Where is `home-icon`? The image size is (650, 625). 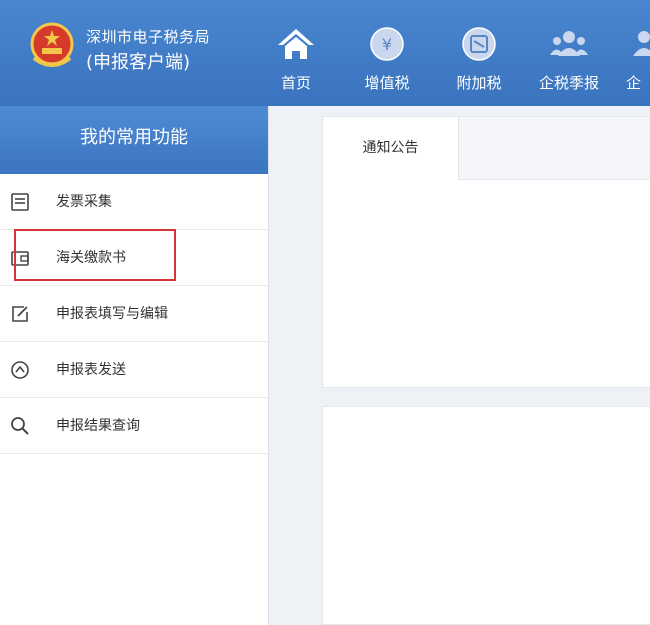 home-icon is located at coordinates (296, 44).